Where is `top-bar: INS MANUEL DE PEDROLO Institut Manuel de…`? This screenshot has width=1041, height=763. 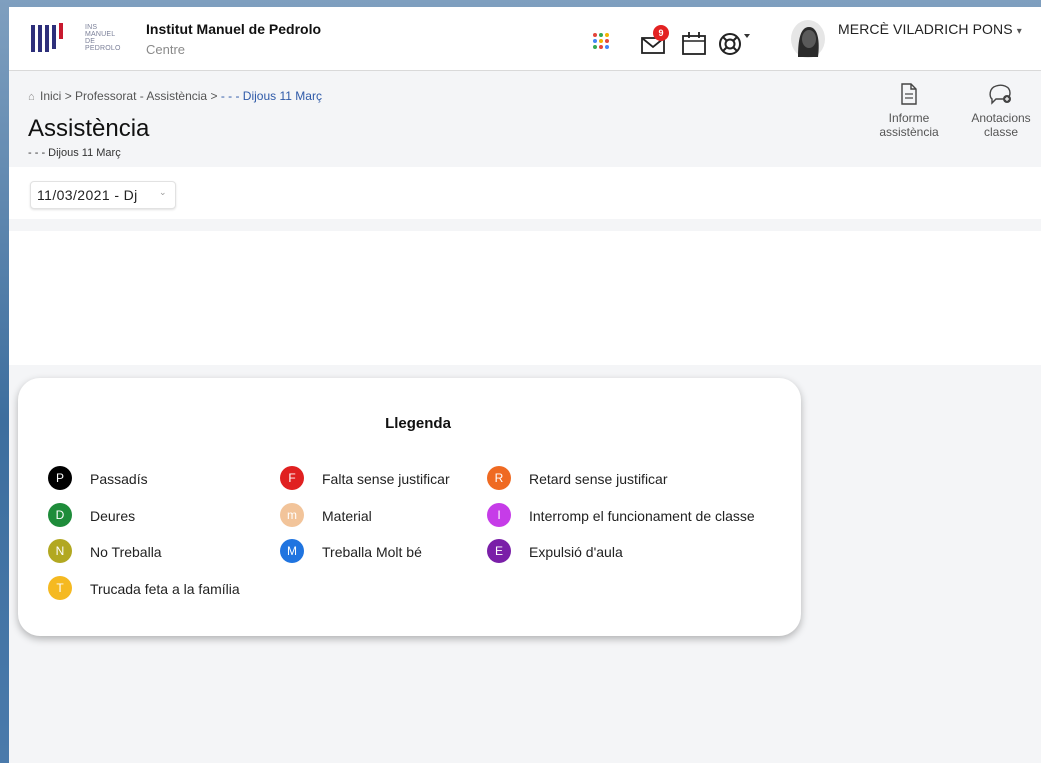 top-bar: INS MANUEL DE PEDROLO Institut Manuel de… is located at coordinates (525, 39).